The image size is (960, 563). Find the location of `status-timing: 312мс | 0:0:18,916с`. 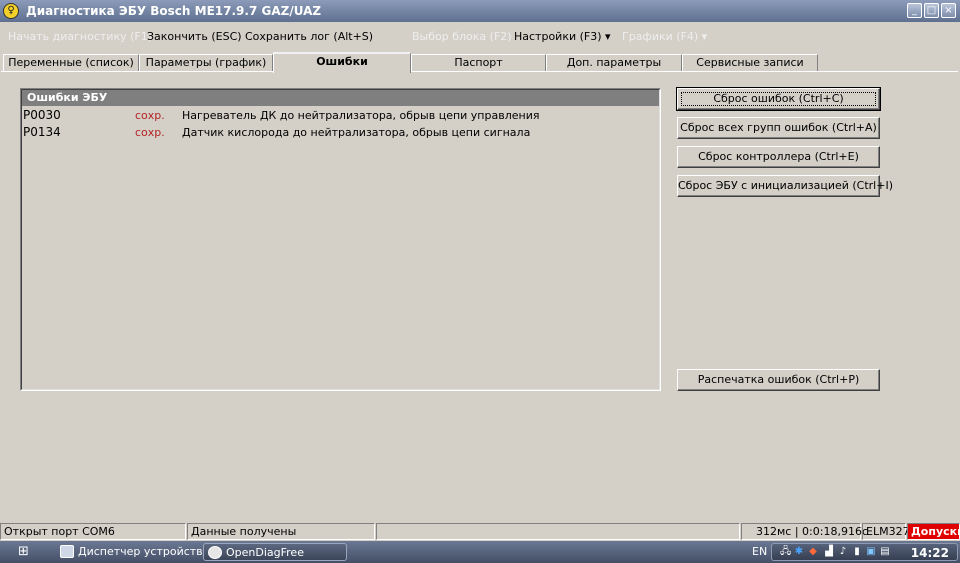

status-timing: 312мс | 0:0:18,916с is located at coordinates (804, 531).